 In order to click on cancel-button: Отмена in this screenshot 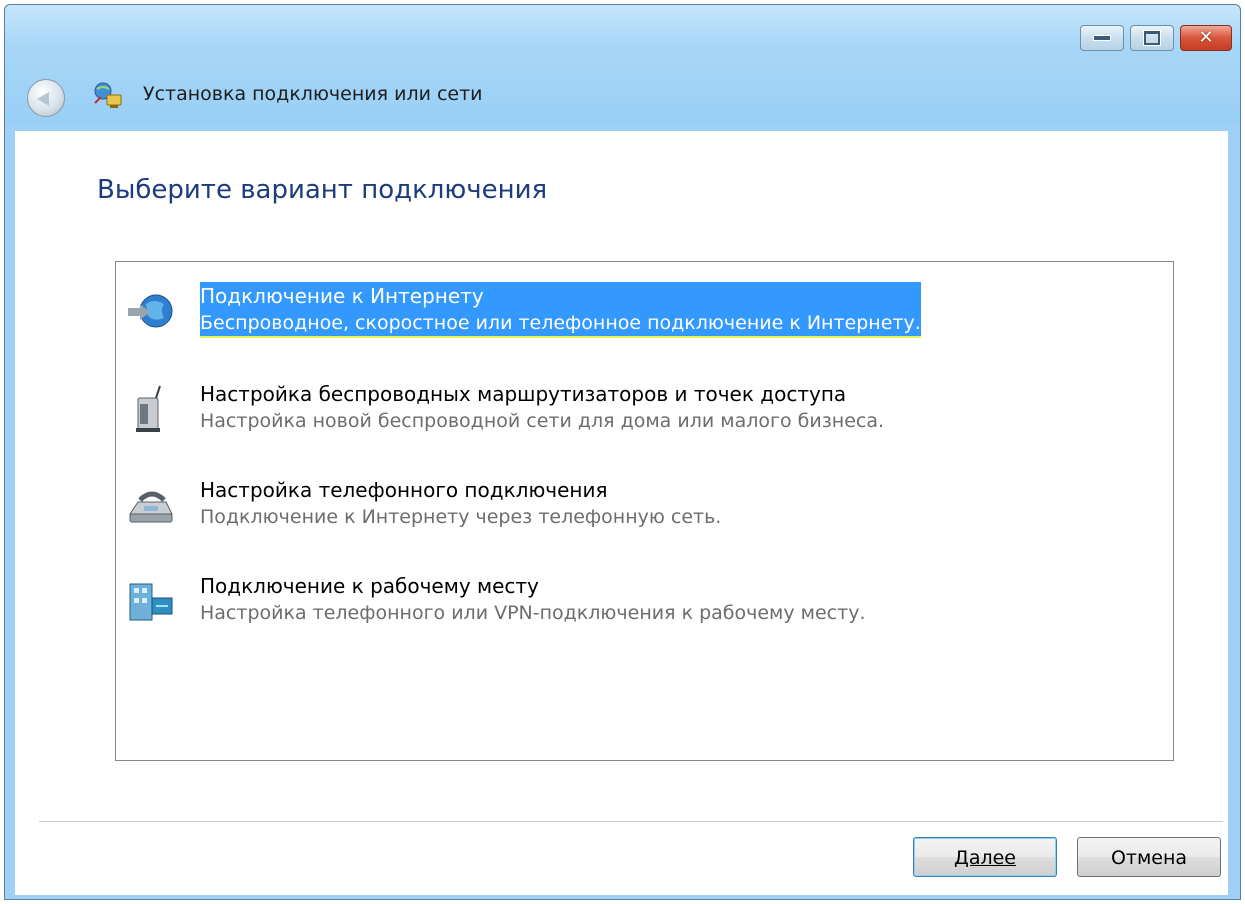, I will do `click(1149, 857)`.